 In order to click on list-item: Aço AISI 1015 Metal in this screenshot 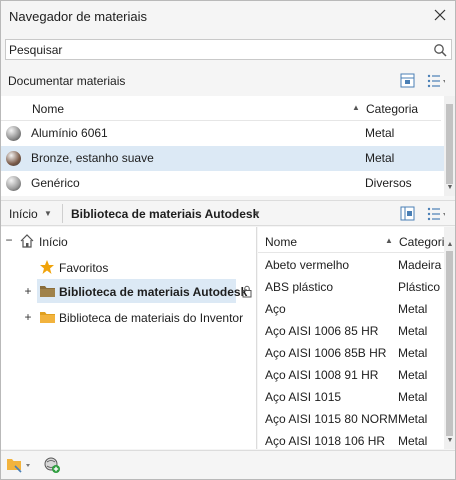, I will do `click(351, 397)`.